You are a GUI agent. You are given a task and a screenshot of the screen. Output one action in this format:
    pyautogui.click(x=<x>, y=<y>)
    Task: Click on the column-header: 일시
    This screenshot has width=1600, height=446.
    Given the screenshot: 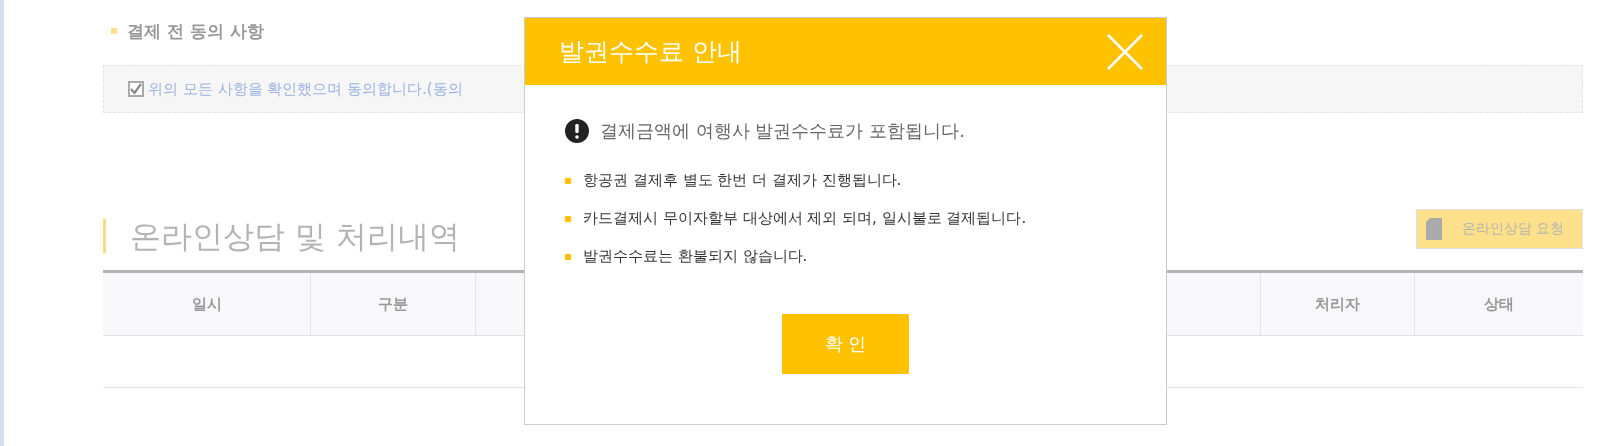 What is the action you would take?
    pyautogui.click(x=206, y=304)
    